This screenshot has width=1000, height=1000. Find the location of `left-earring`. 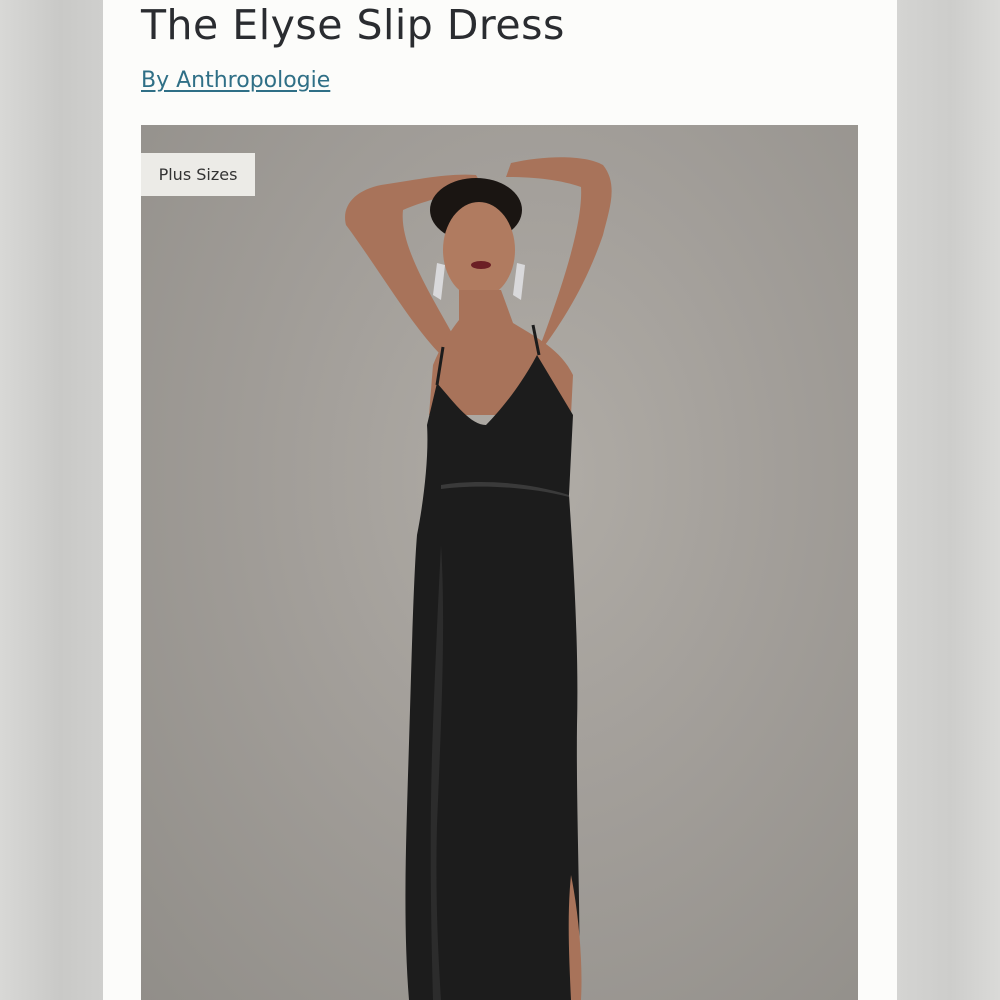

left-earring is located at coordinates (439, 281).